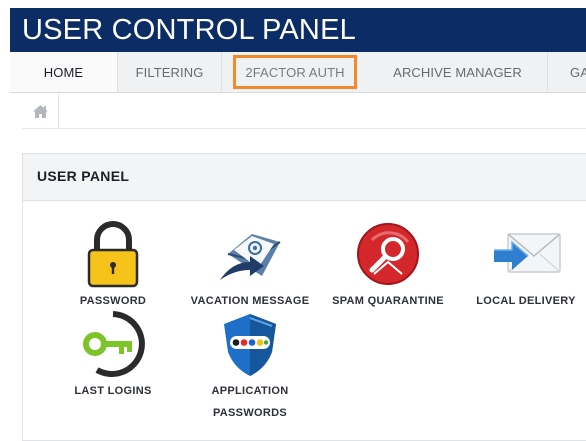  I want to click on spam-quarantine-item: SPAM QUARANTINE, so click(388, 265).